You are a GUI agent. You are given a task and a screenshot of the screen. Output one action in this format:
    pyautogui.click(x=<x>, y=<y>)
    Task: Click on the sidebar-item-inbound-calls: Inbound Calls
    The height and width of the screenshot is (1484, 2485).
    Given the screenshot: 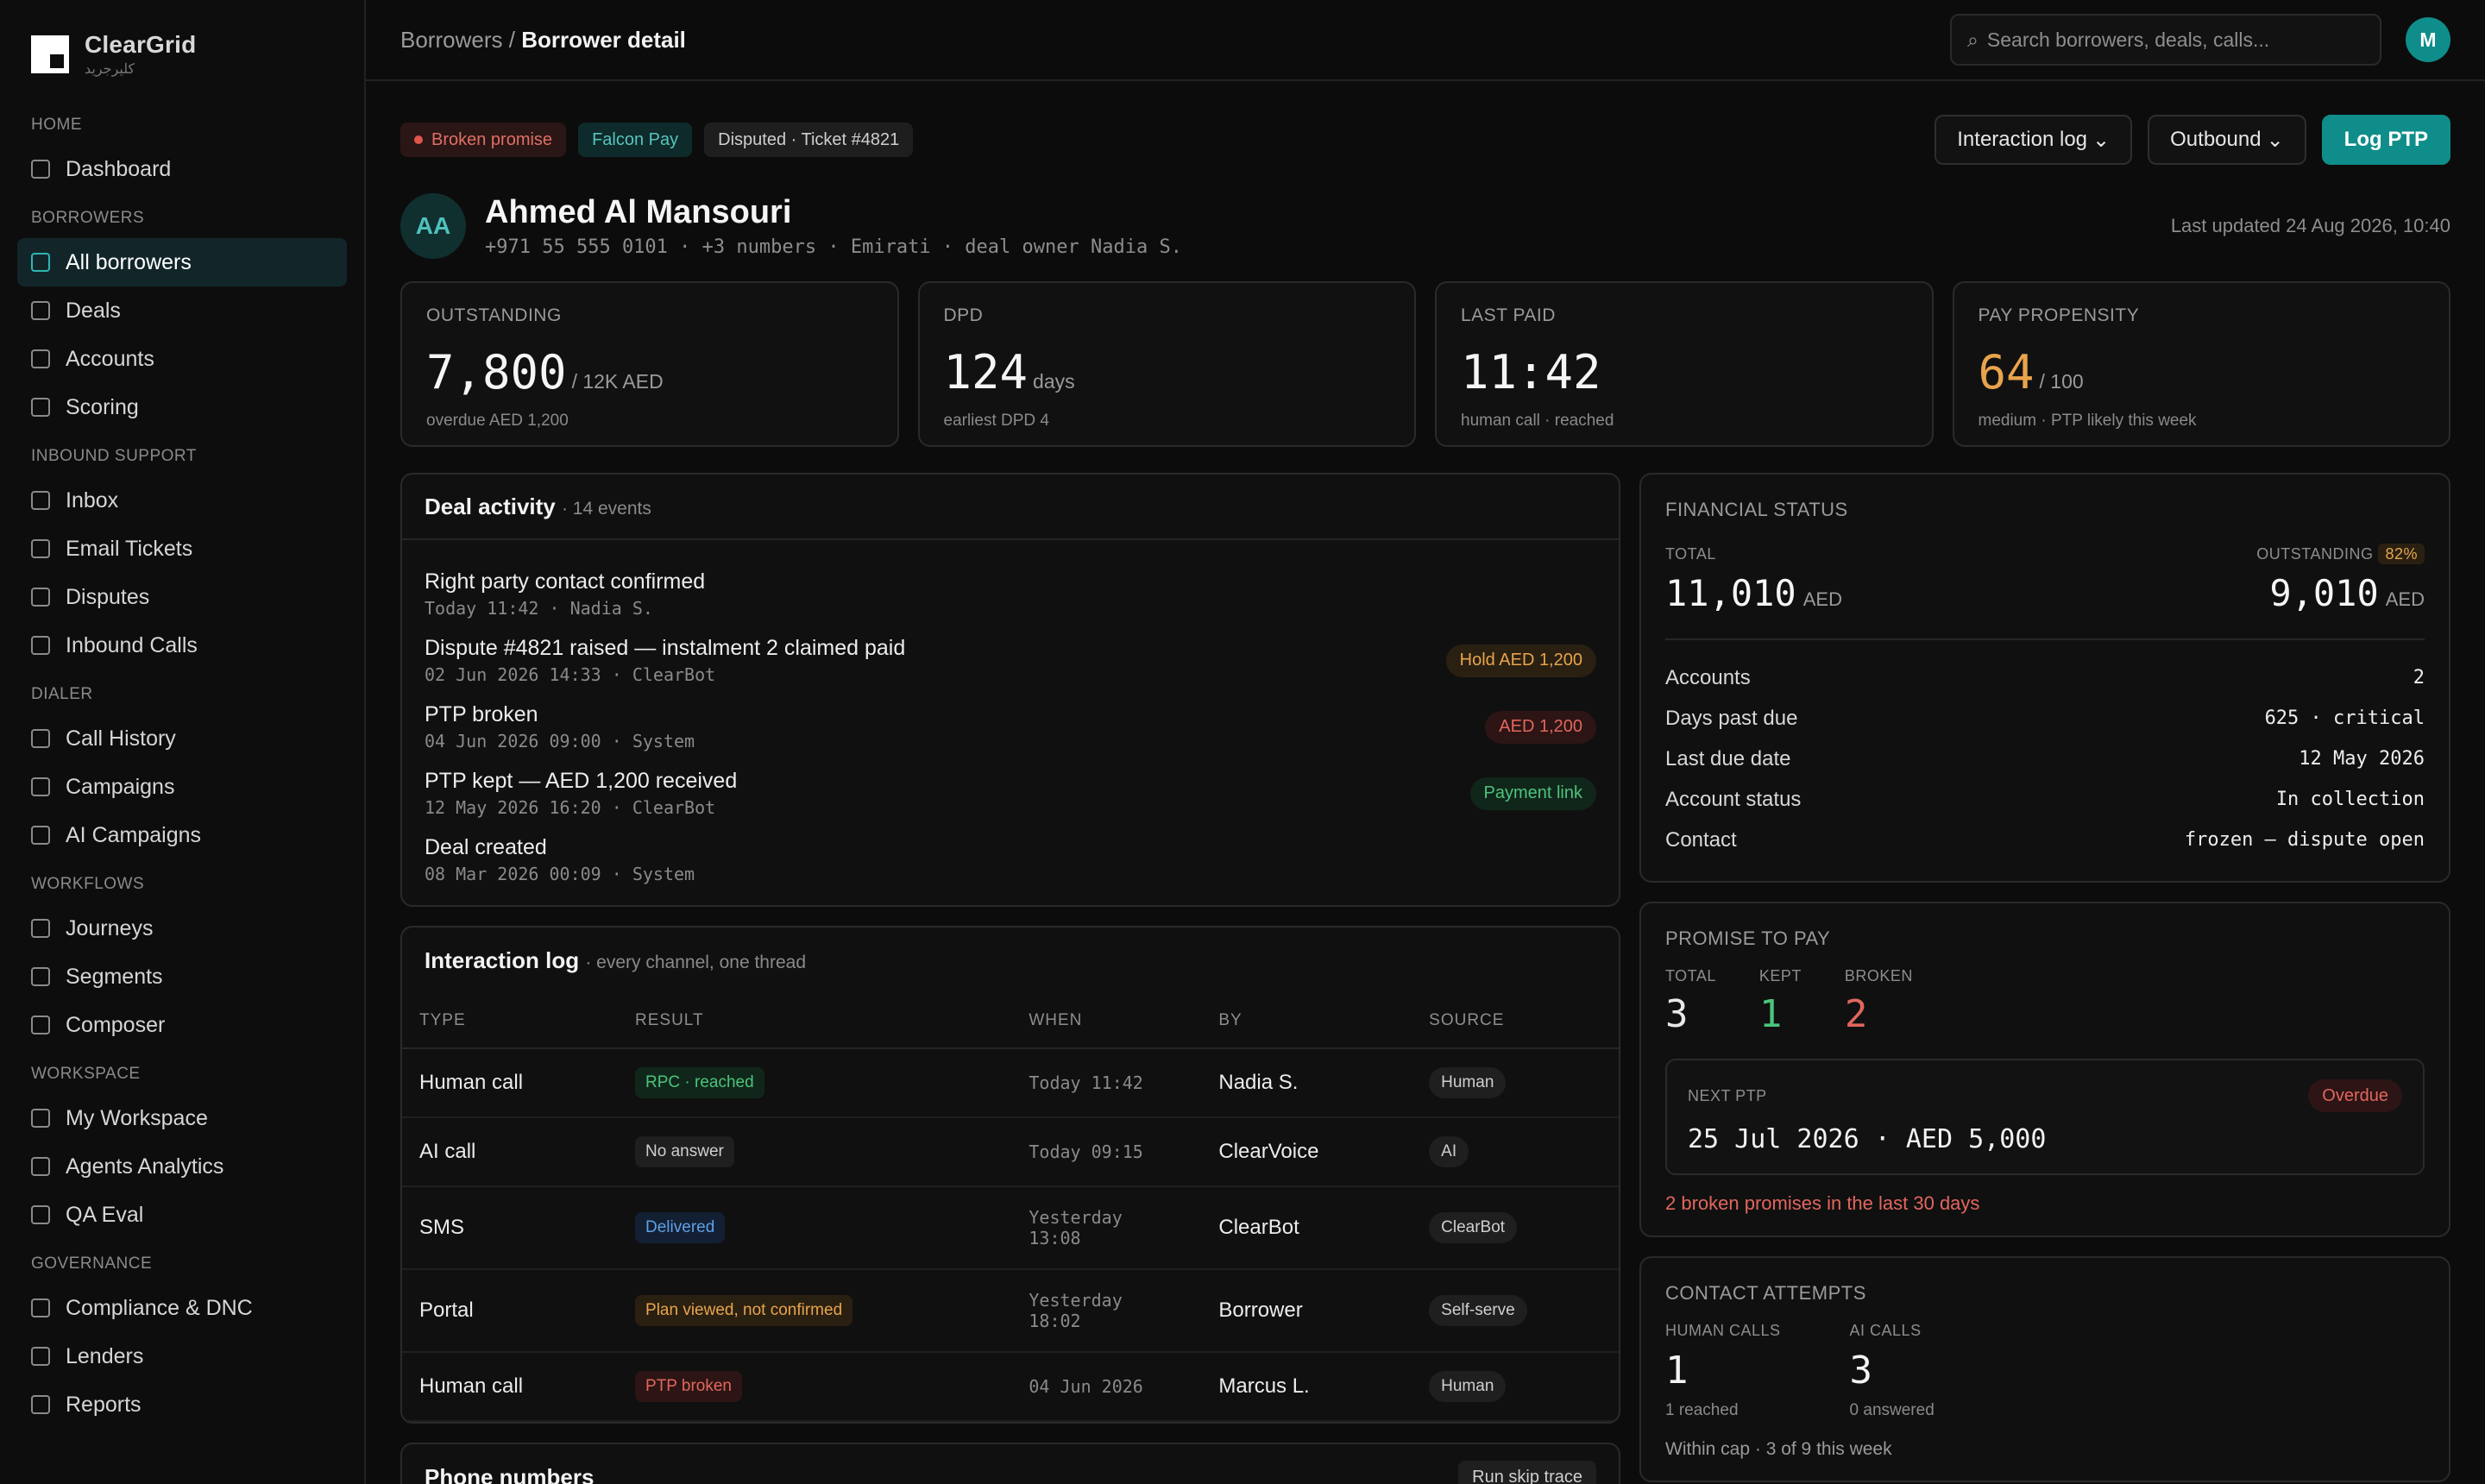 What is the action you would take?
    pyautogui.click(x=182, y=645)
    